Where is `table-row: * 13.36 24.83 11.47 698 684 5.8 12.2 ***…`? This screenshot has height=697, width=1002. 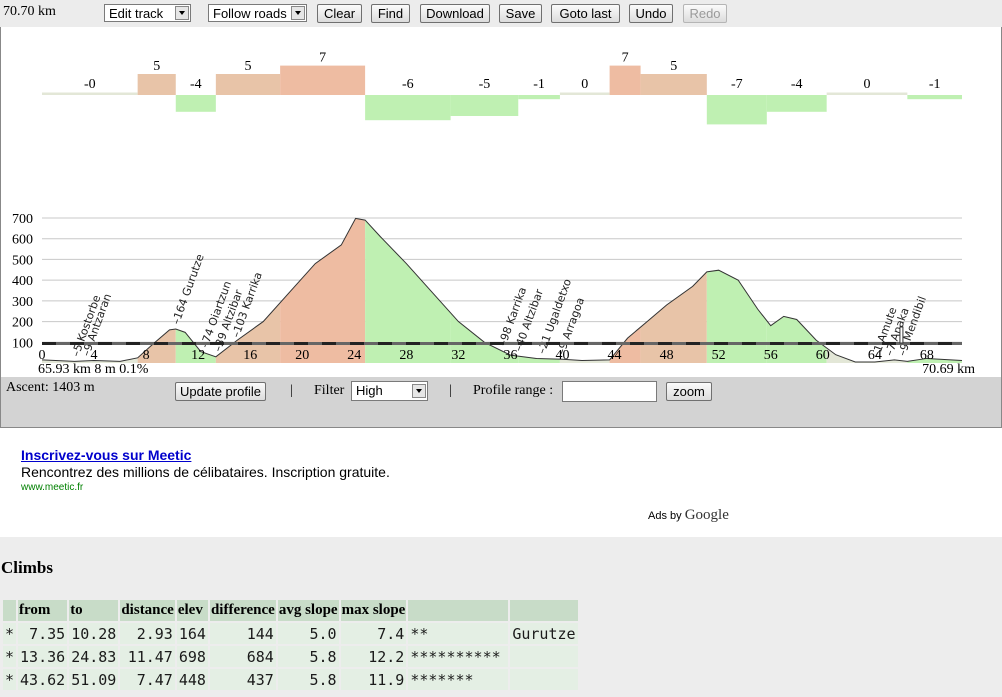
table-row: * 13.36 24.83 11.47 698 684 5.8 12.2 ***… is located at coordinates (290, 656).